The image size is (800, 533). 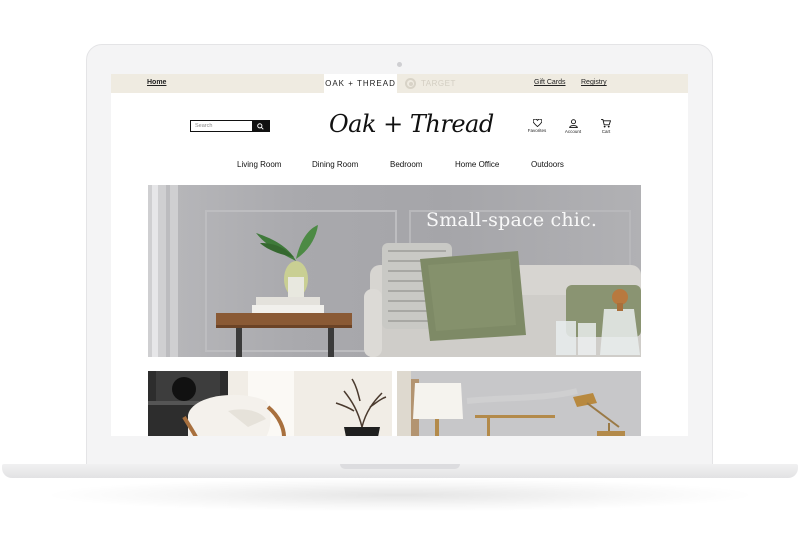 I want to click on account-label: Account, so click(x=573, y=131).